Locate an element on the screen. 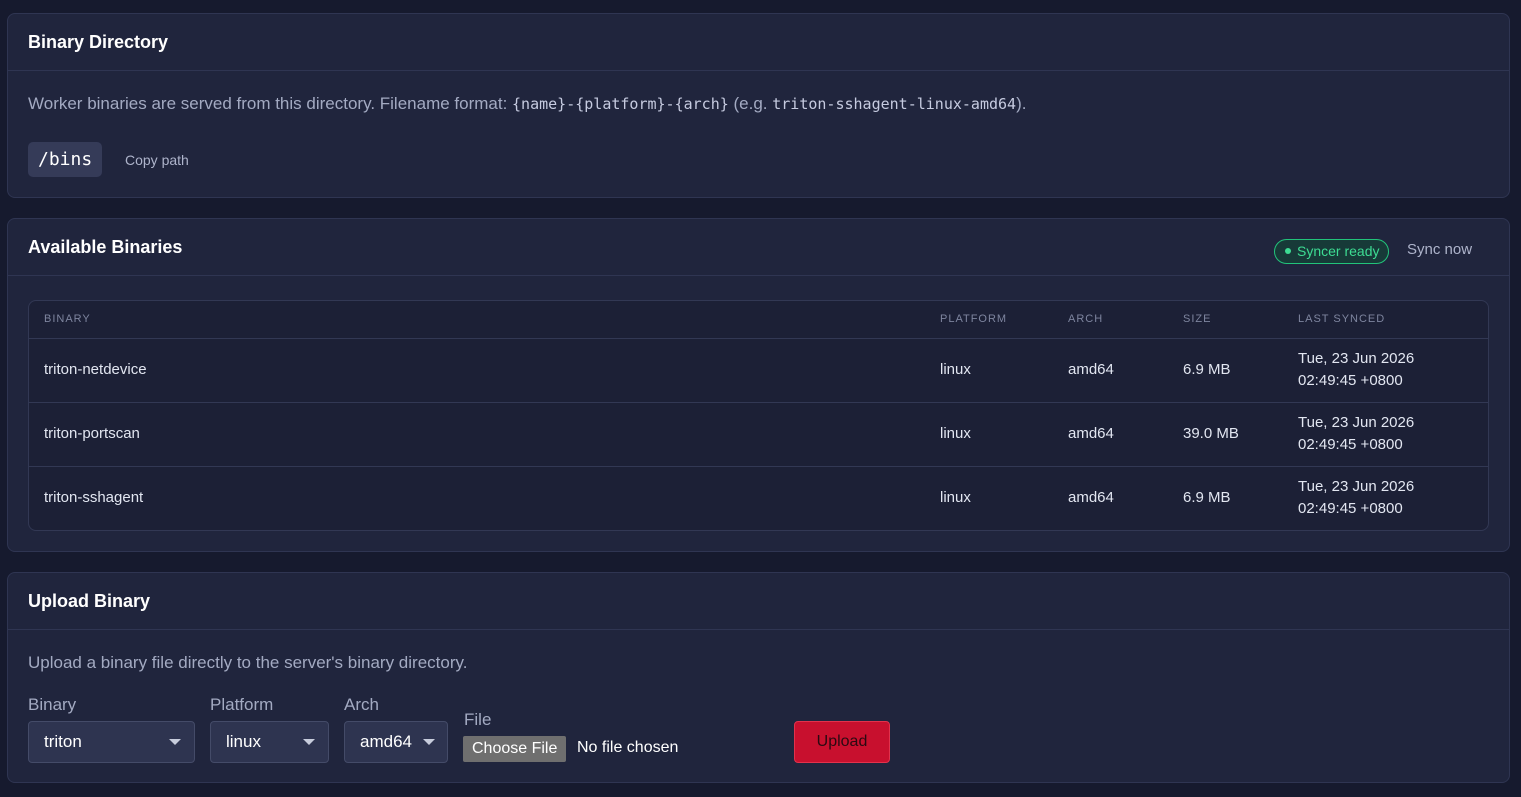 The width and height of the screenshot is (1521, 797). column-header-binary: BINARY is located at coordinates (484, 320).